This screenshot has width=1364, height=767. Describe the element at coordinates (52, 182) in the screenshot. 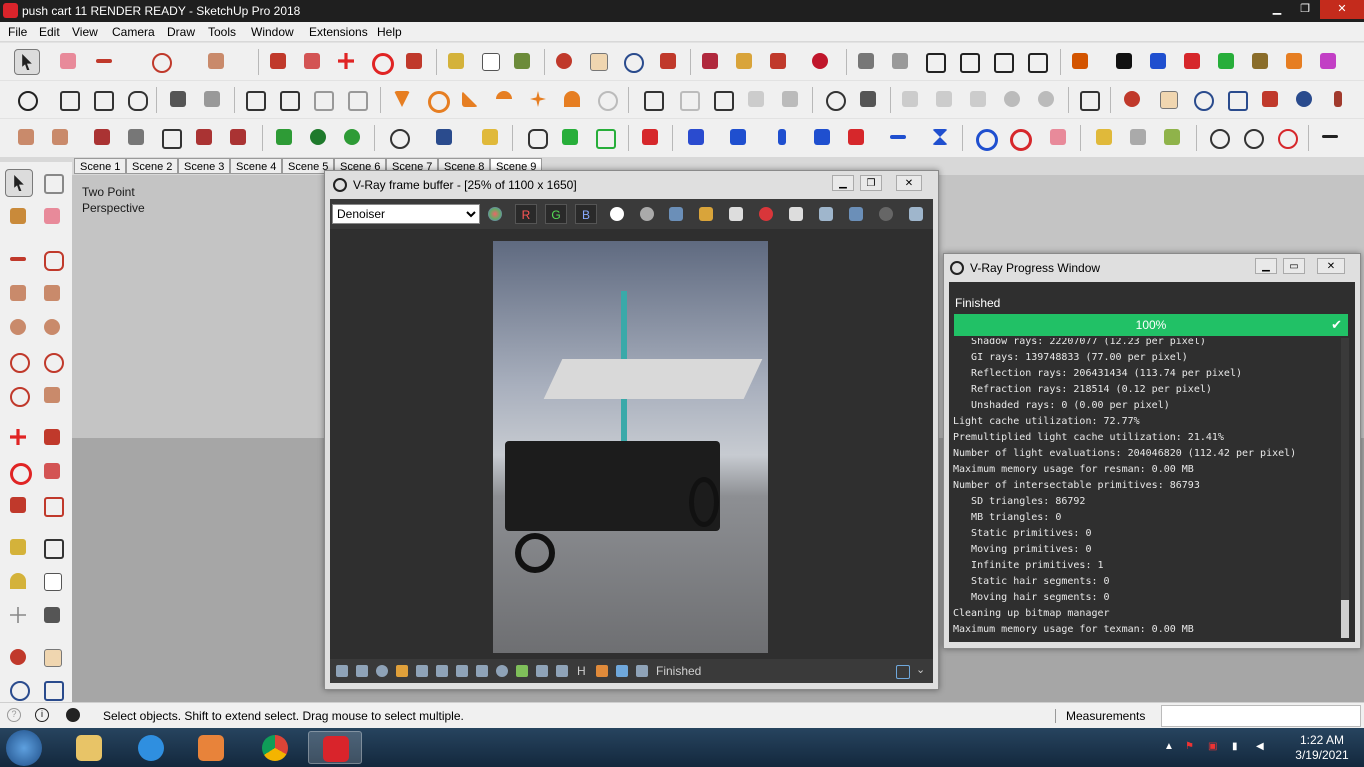

I see `palette-component-button` at that location.